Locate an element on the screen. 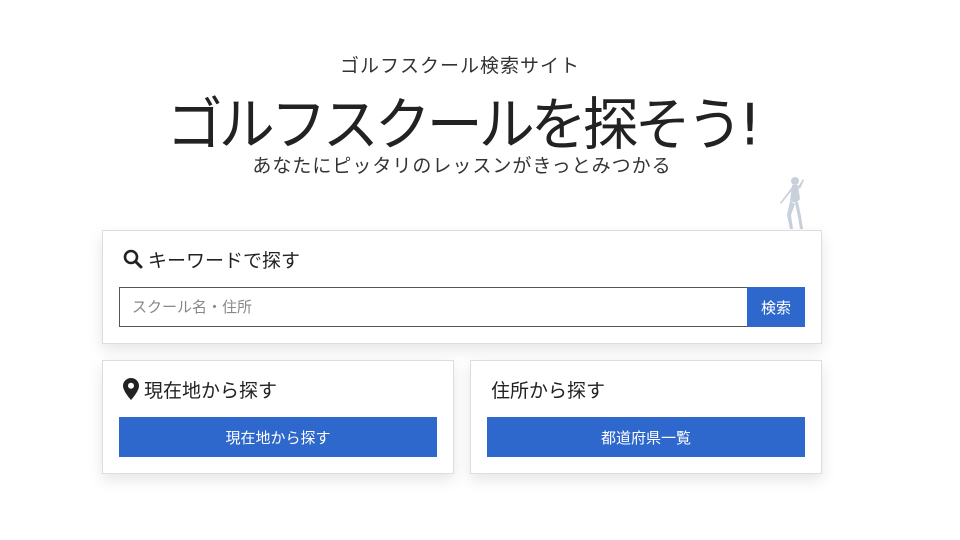 The image size is (960, 540). prefecture-list-button: 都道府県一覧 is located at coordinates (646, 437).